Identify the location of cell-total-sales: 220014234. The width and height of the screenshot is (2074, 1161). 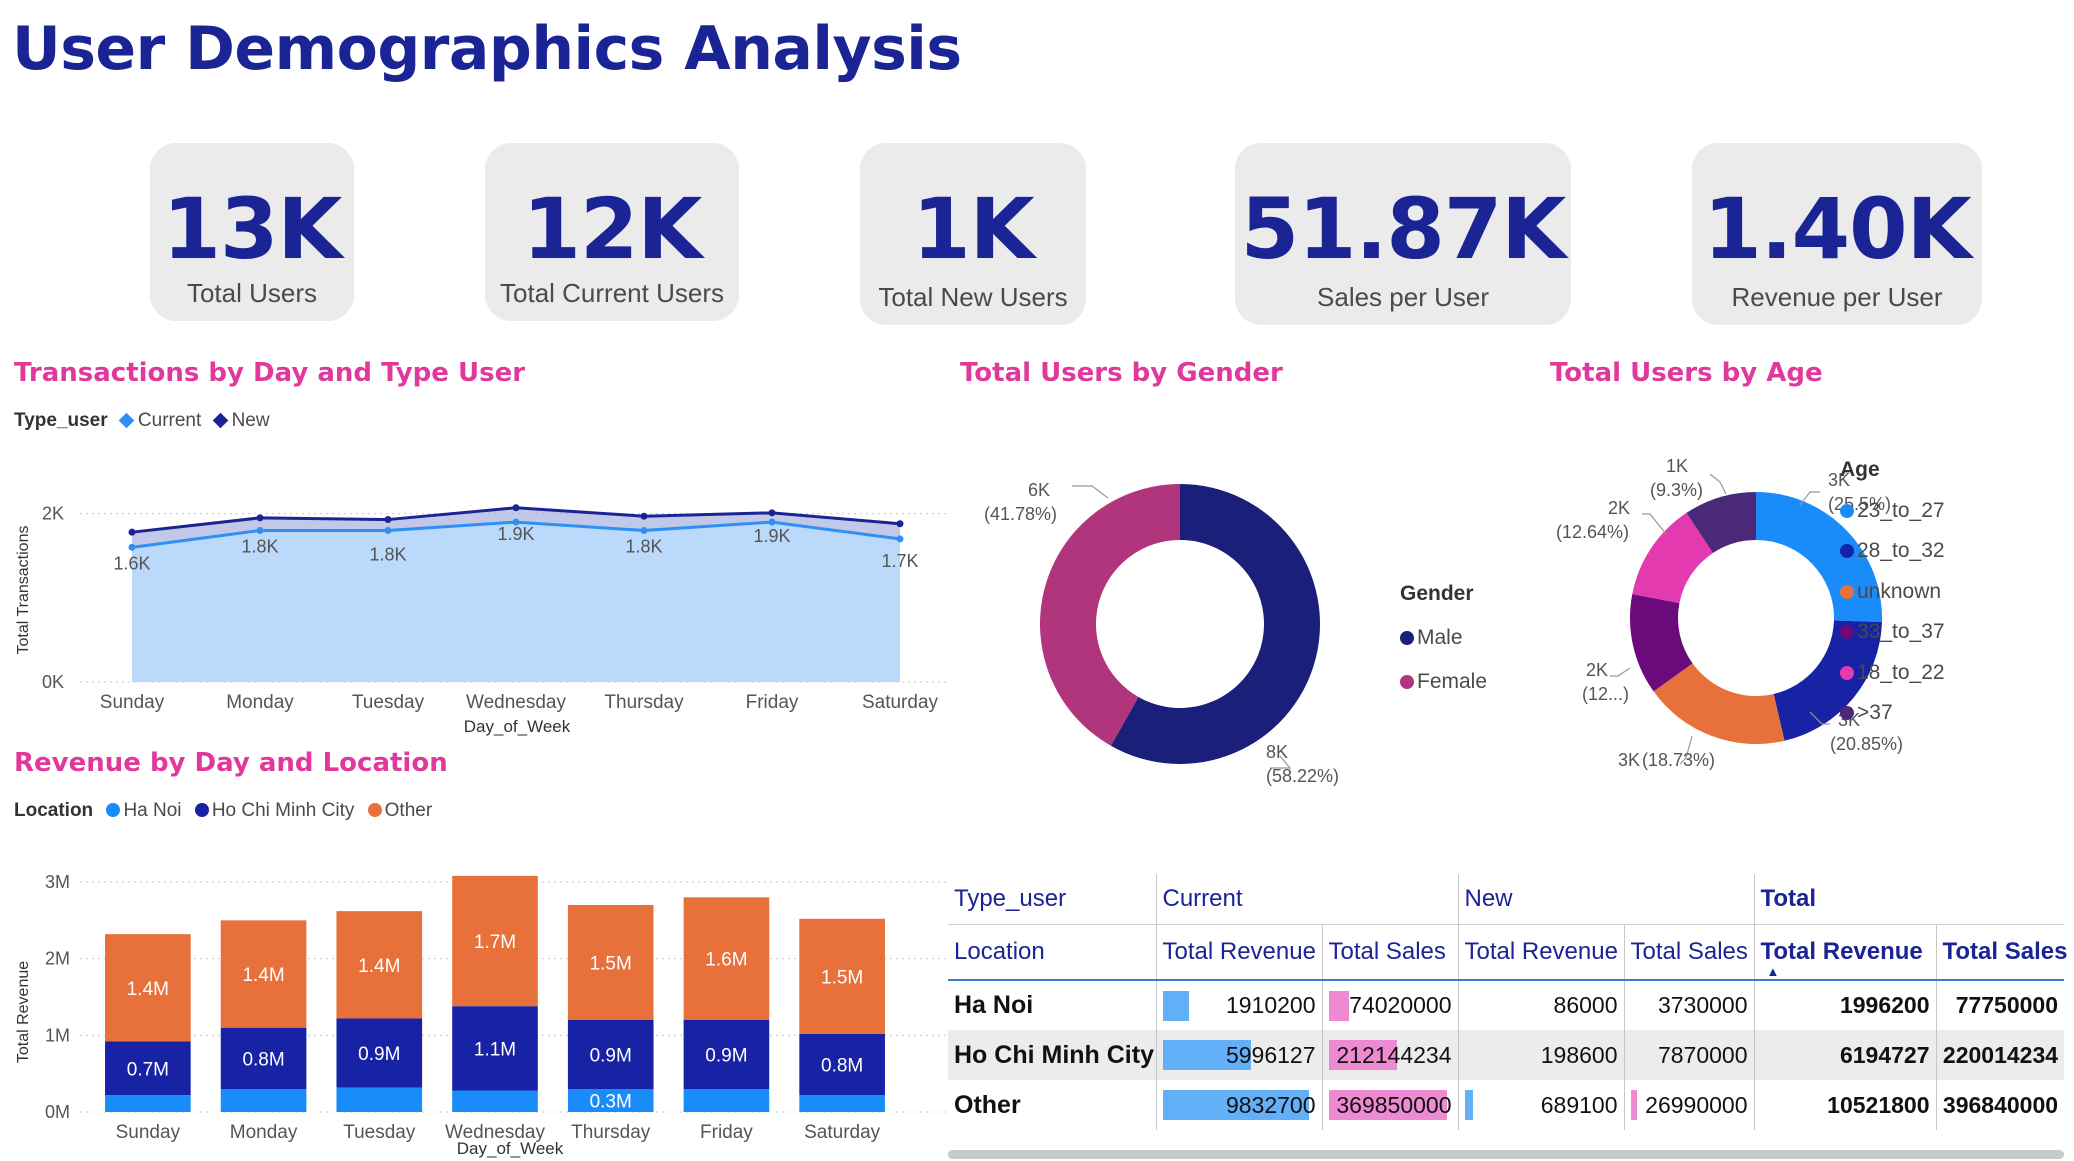
(2000, 1055).